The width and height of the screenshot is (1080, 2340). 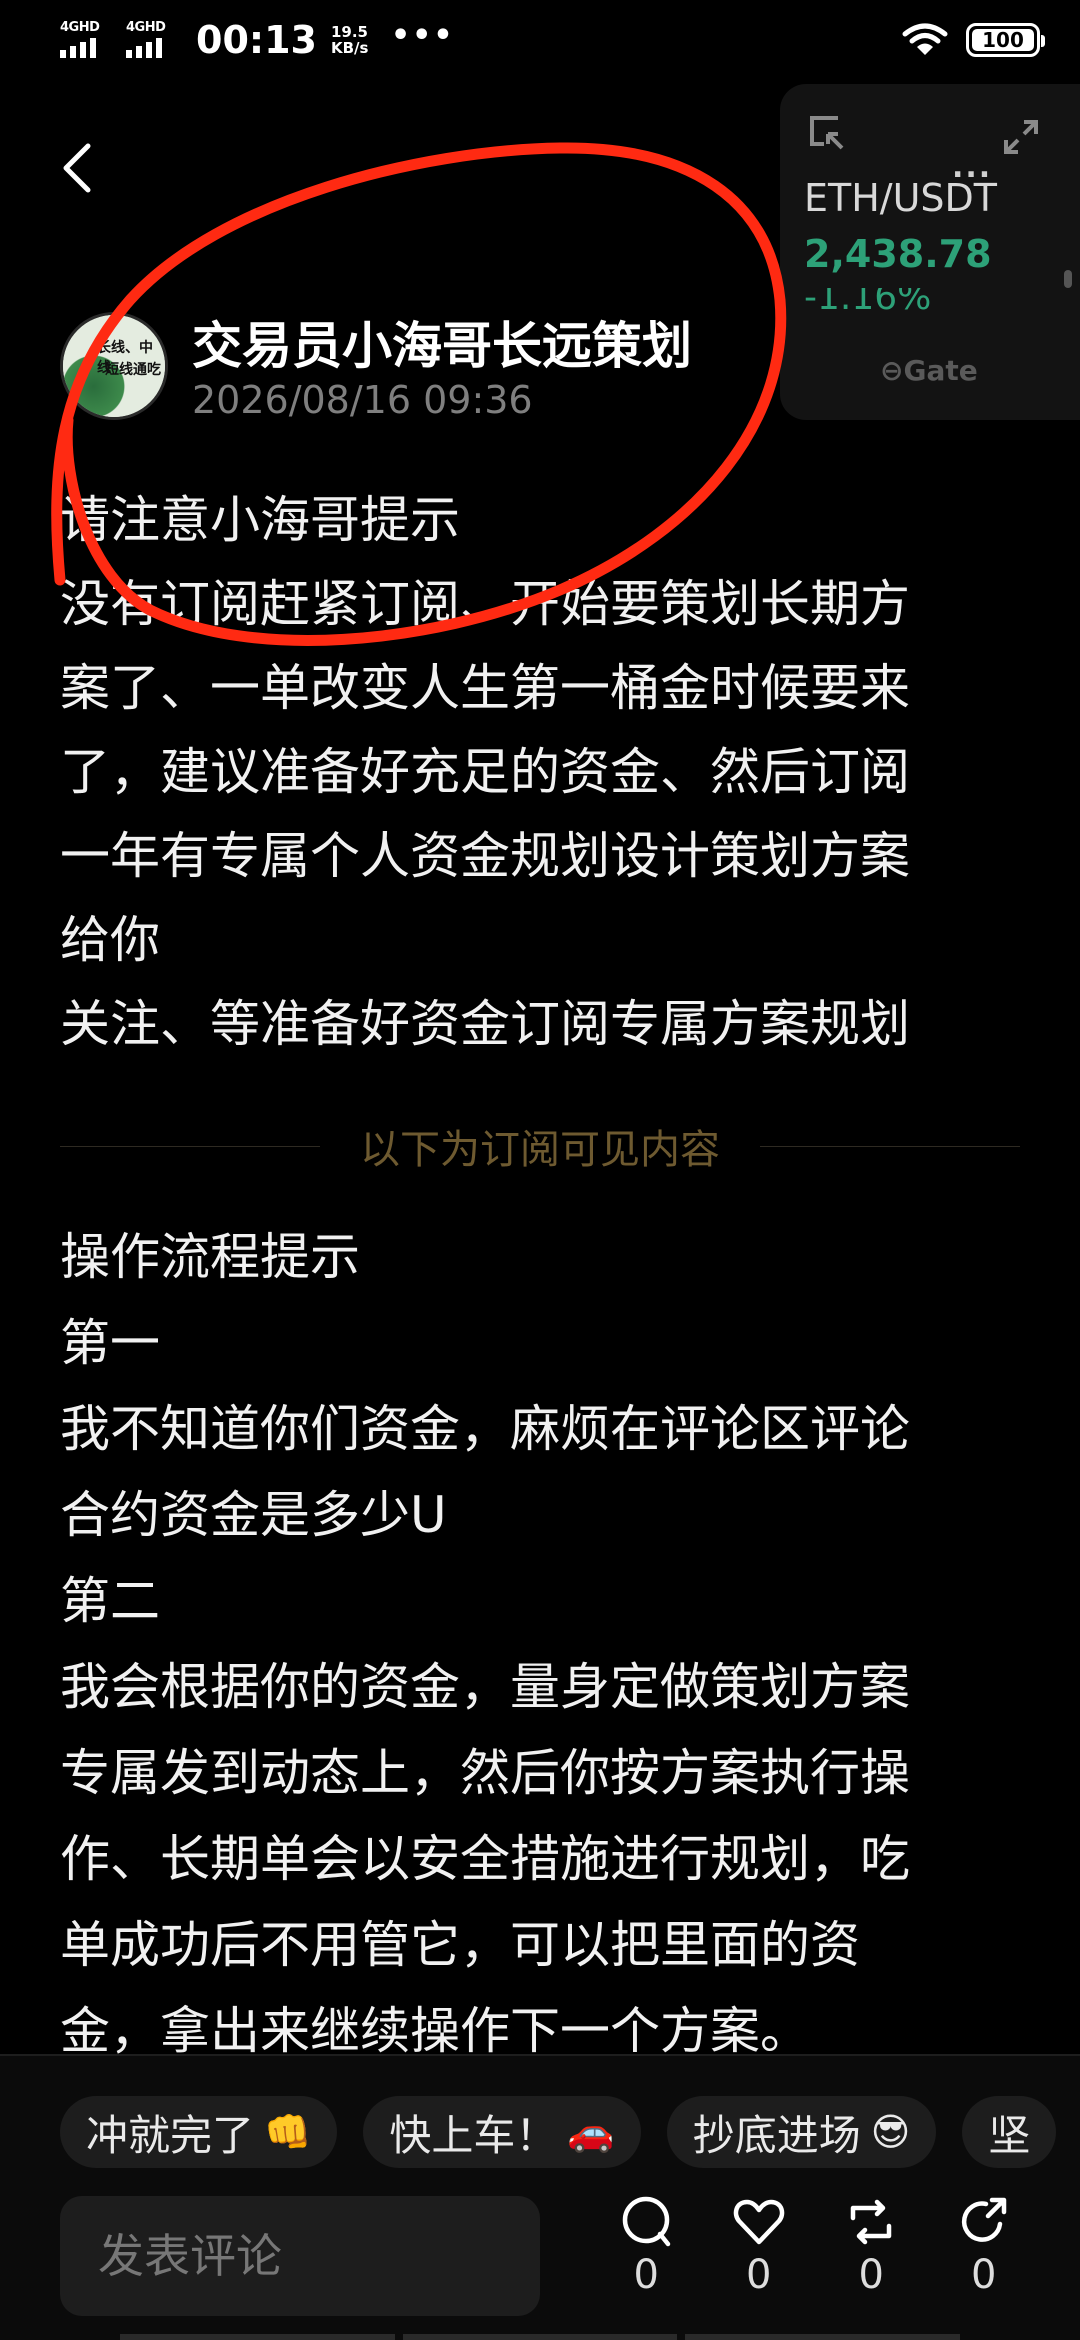 What do you see at coordinates (288, 2131) in the screenshot?
I see `fist-emoji-icon: 👊` at bounding box center [288, 2131].